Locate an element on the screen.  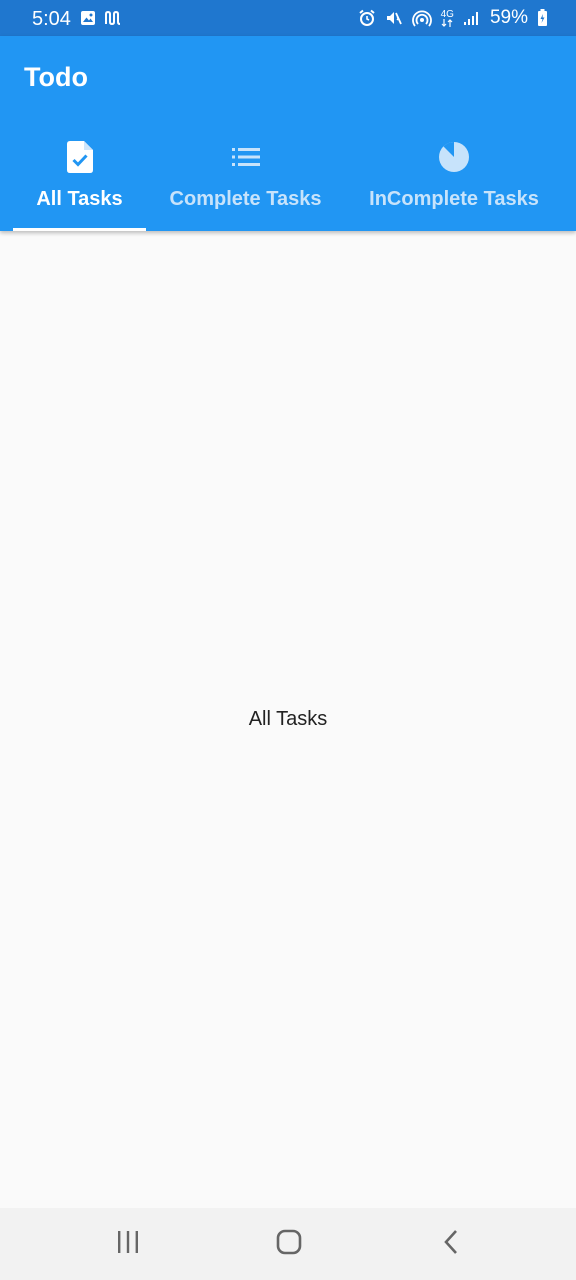
home-icon is located at coordinates (289, 1244).